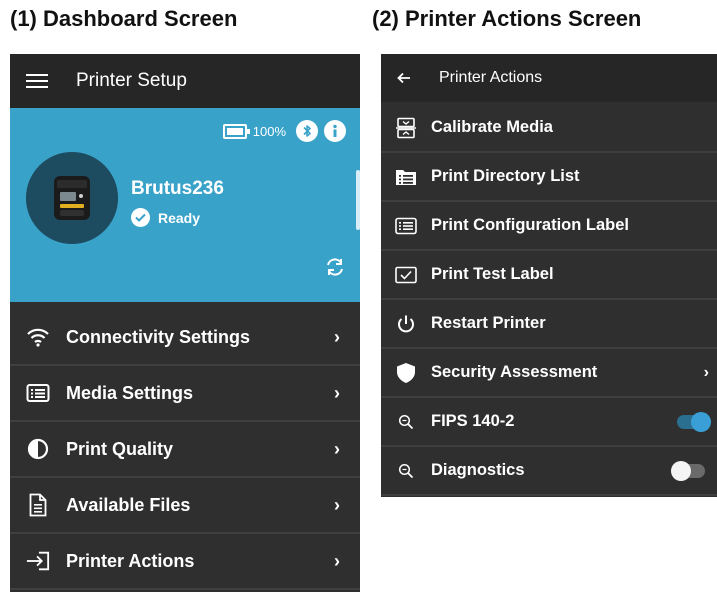  What do you see at coordinates (406, 324) in the screenshot?
I see `power-icon` at bounding box center [406, 324].